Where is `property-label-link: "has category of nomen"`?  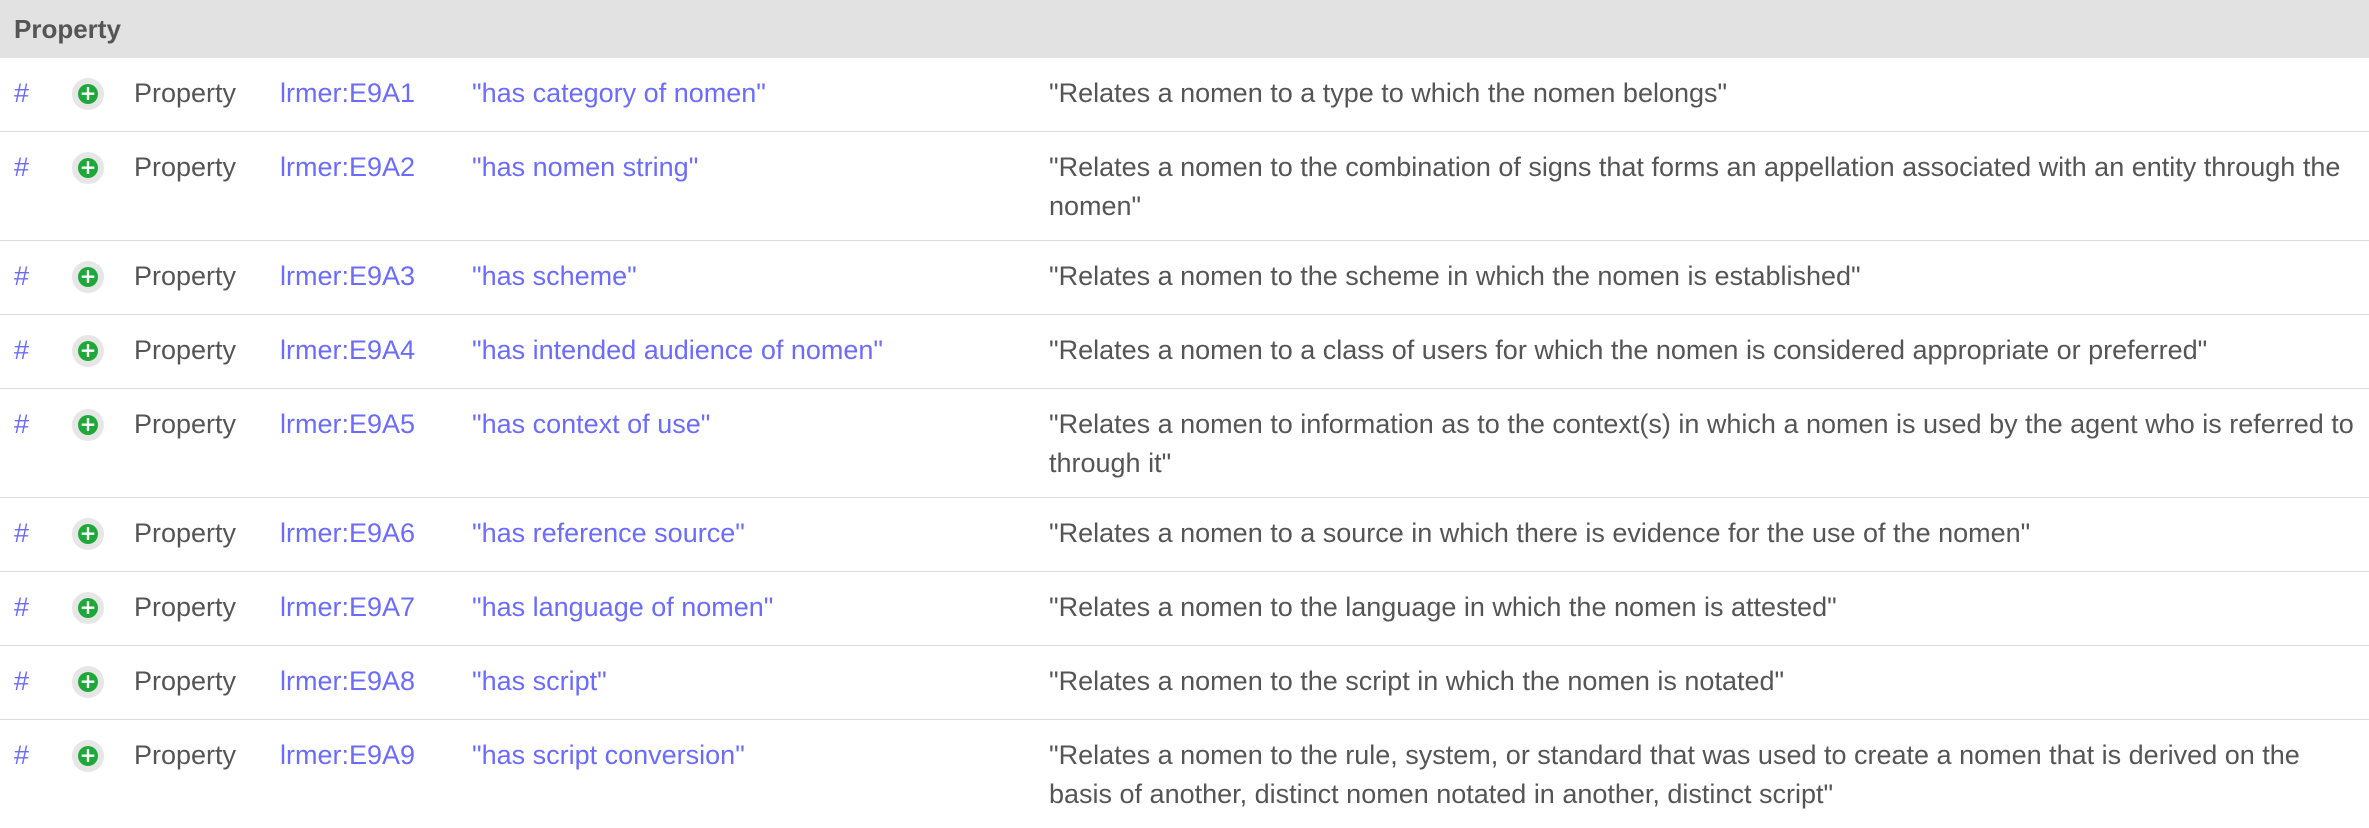
property-label-link: "has category of nomen" is located at coordinates (619, 93).